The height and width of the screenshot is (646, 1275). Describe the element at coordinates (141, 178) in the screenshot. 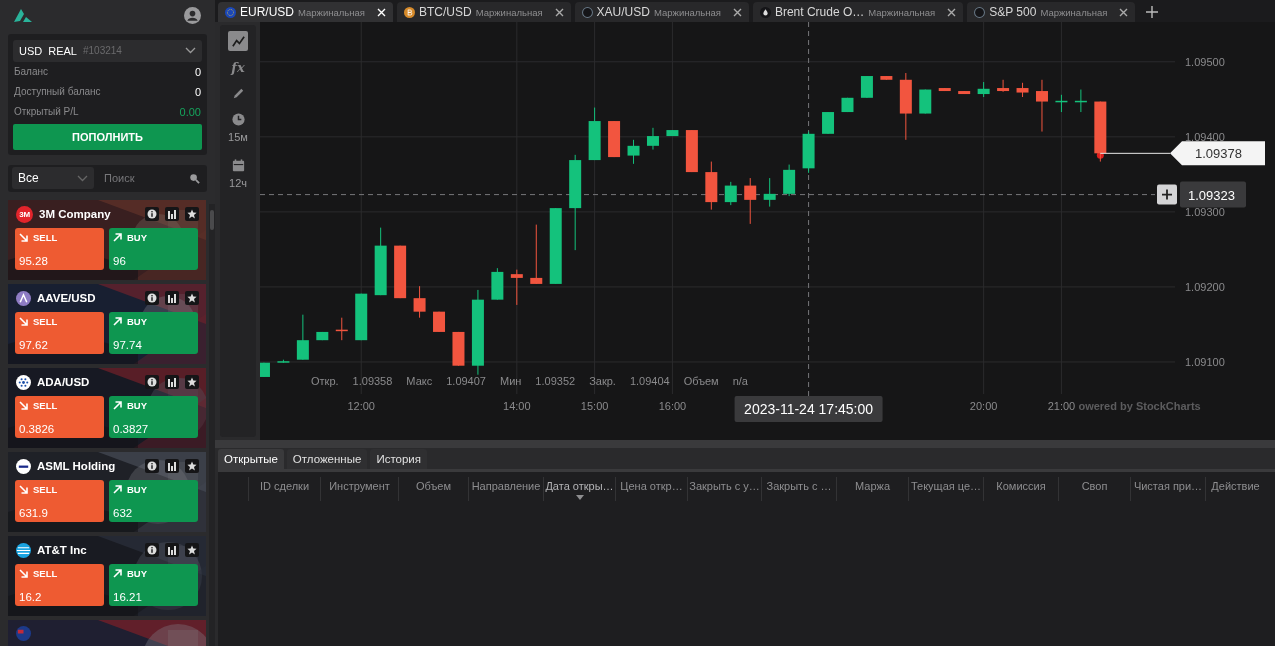

I see `search-field: Поиск` at that location.